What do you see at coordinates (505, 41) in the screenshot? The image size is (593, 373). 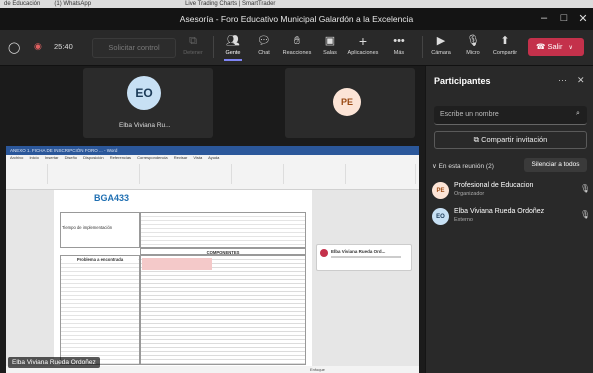 I see `share-tray-icon: ⬆︎` at bounding box center [505, 41].